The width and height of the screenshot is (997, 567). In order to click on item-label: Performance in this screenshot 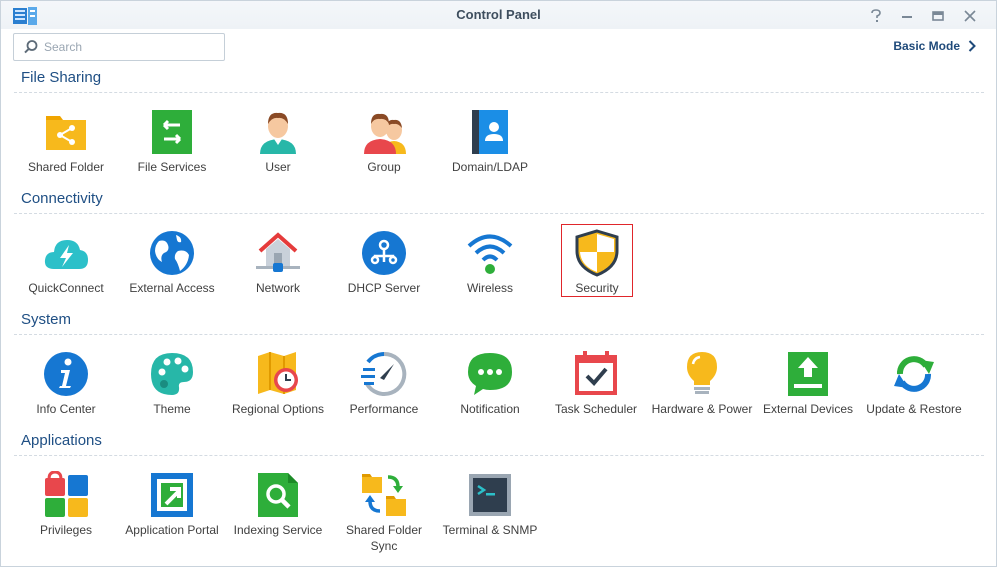, I will do `click(384, 409)`.